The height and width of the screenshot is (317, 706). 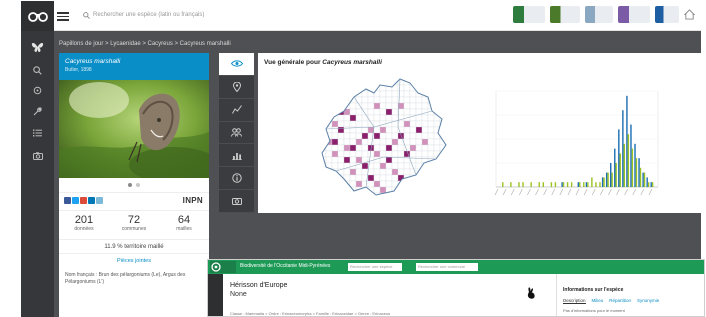 What do you see at coordinates (37, 47) in the screenshot?
I see `butterfly-icon` at bounding box center [37, 47].